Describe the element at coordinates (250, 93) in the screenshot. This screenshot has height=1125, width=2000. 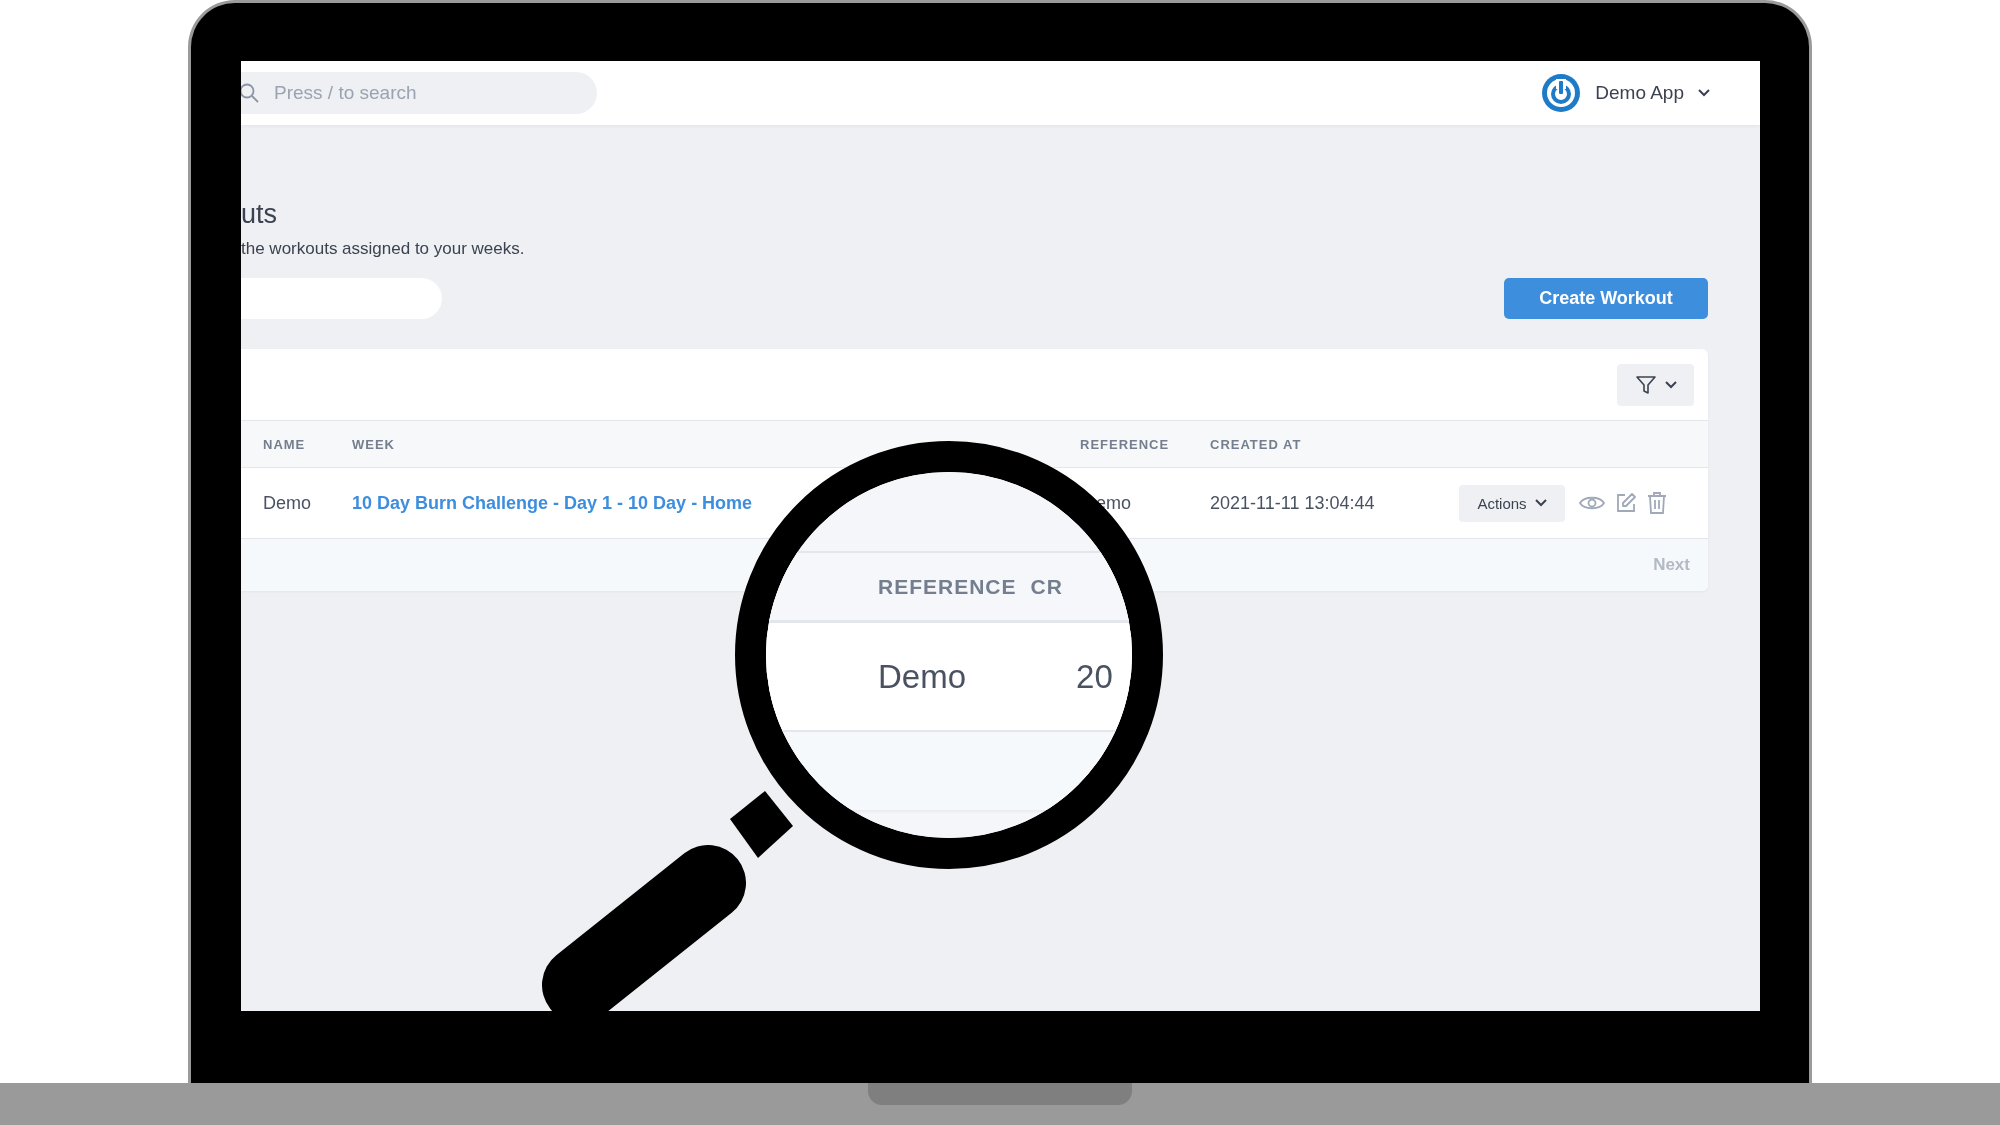
I see `search-icon` at that location.